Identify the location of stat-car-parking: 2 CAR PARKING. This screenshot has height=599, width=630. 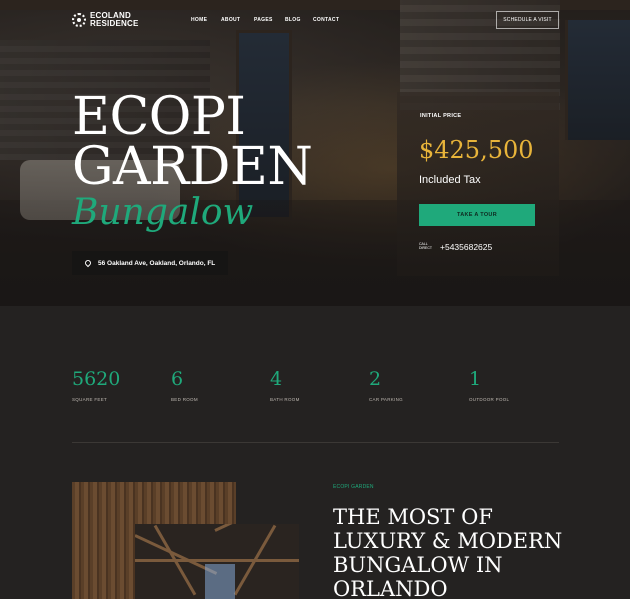
(386, 385).